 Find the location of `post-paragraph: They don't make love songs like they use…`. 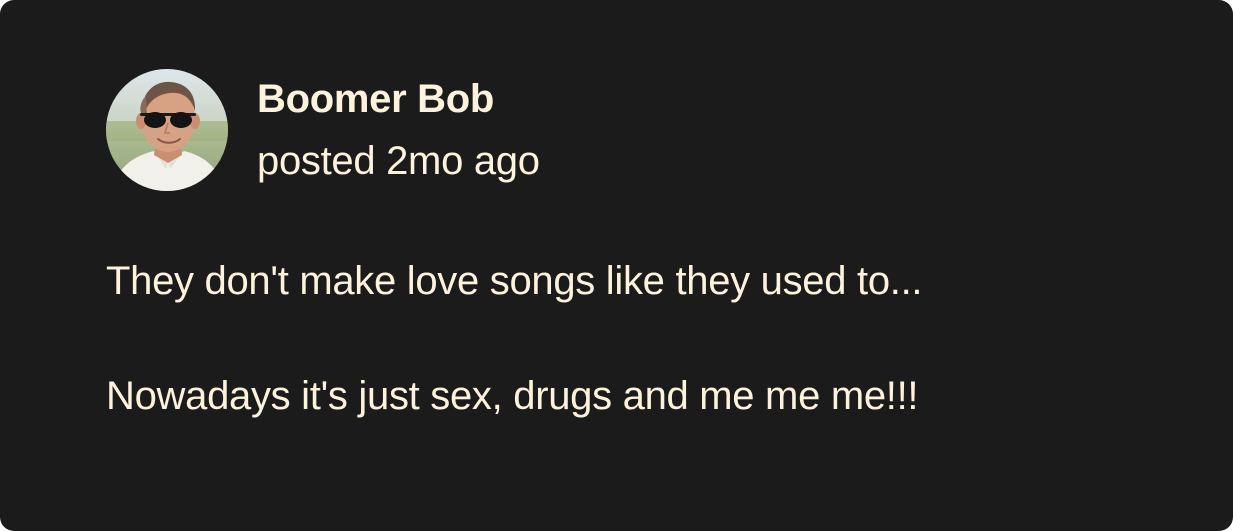

post-paragraph: They don't make love songs like they use… is located at coordinates (514, 281).